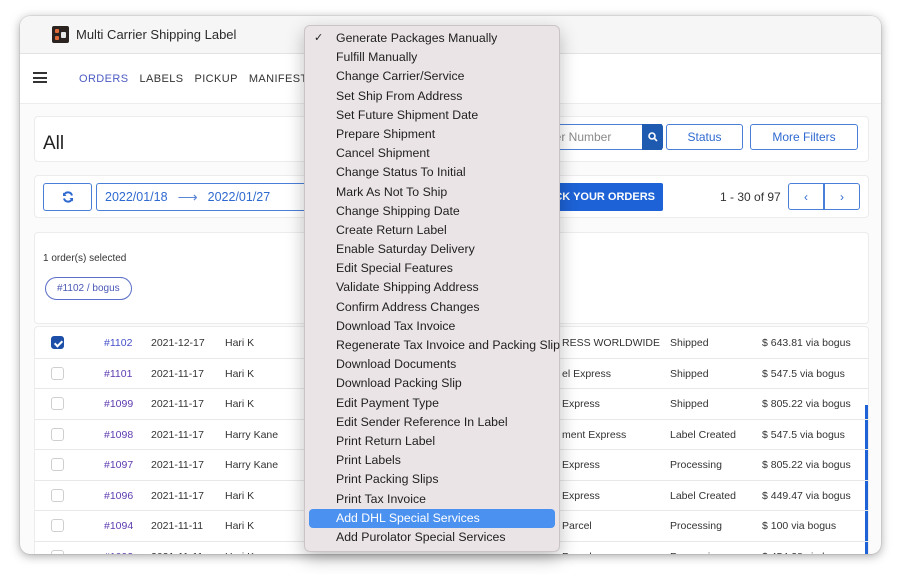 Image resolution: width=900 pixels, height=574 pixels. I want to click on menu-item-label: Edit Sender Reference In Label, so click(422, 421).